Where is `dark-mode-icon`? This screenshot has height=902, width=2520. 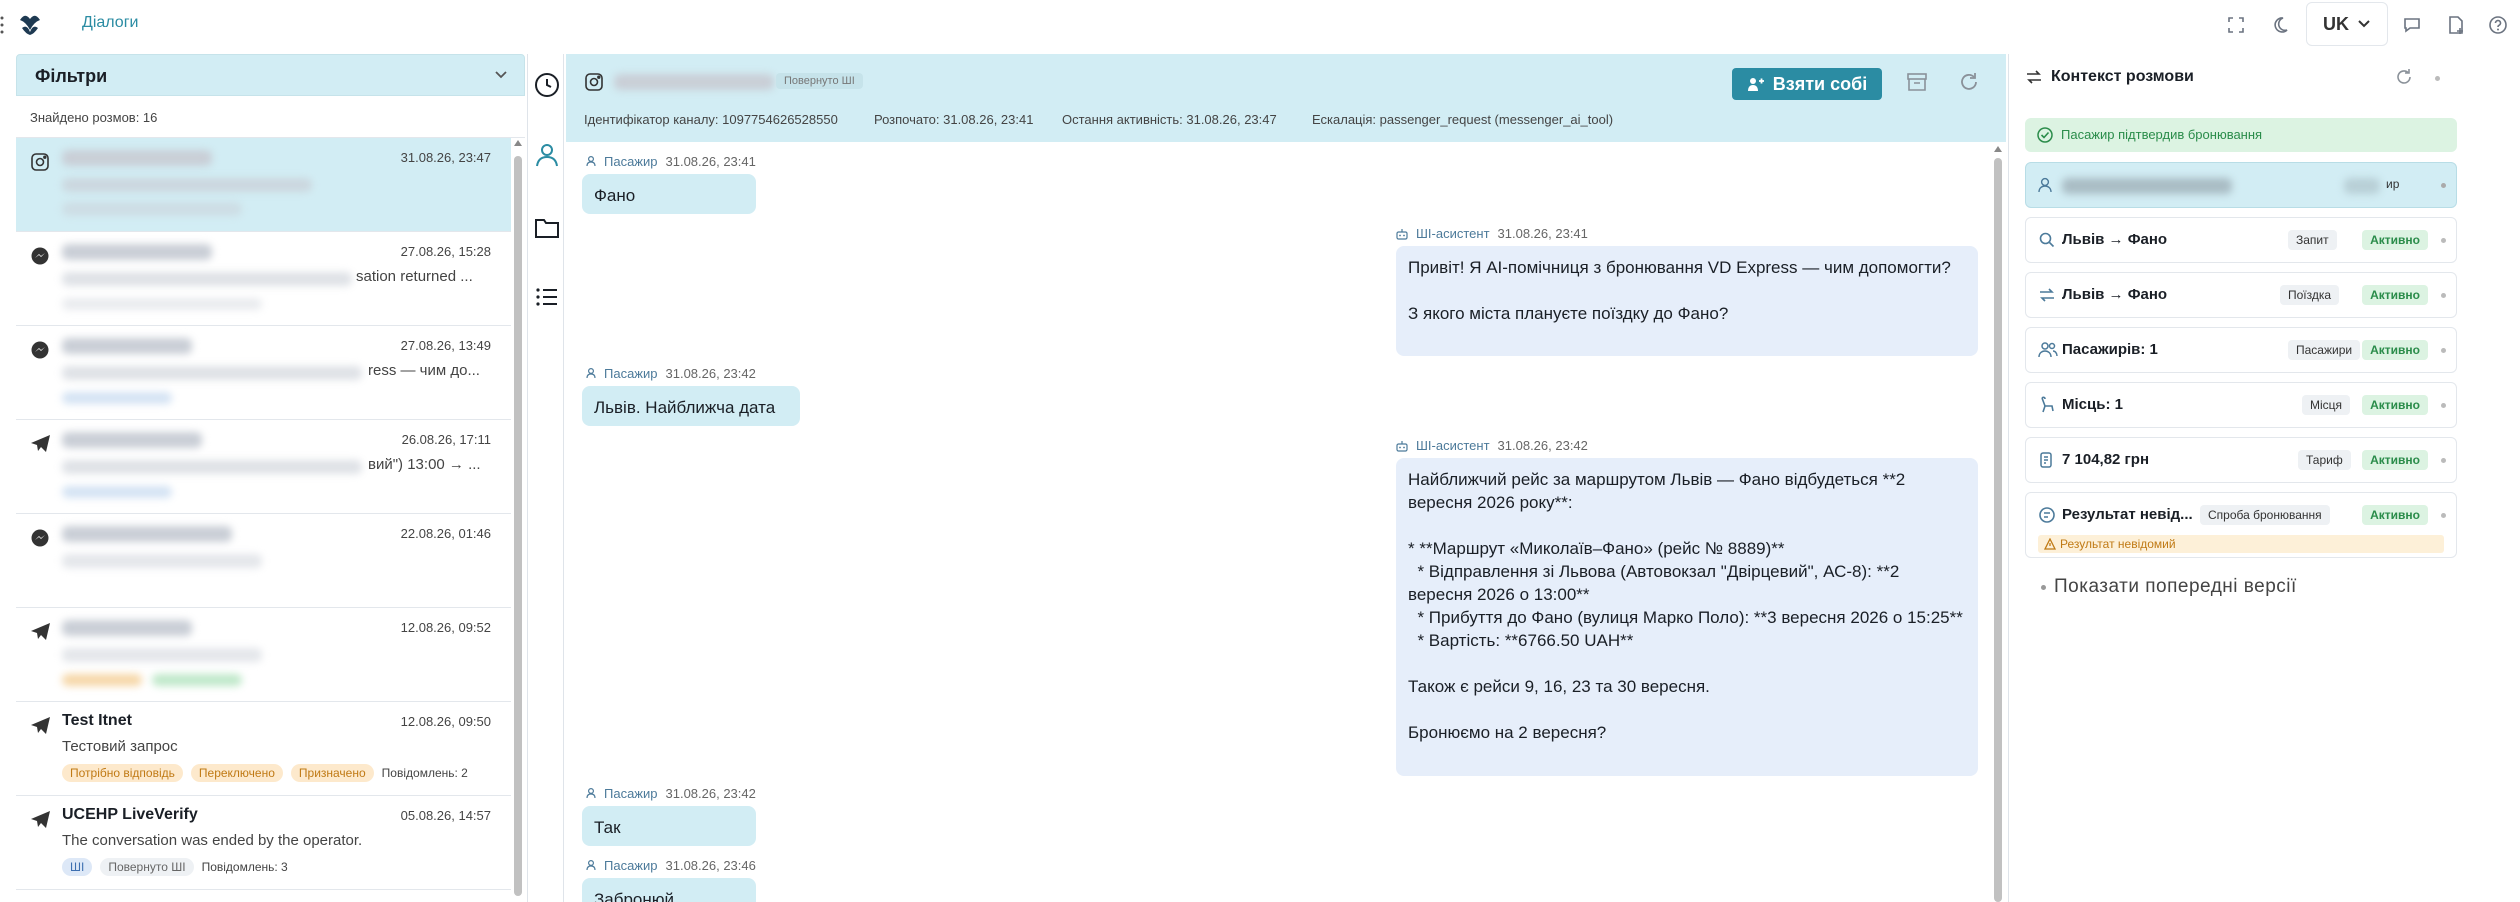 dark-mode-icon is located at coordinates (2280, 25).